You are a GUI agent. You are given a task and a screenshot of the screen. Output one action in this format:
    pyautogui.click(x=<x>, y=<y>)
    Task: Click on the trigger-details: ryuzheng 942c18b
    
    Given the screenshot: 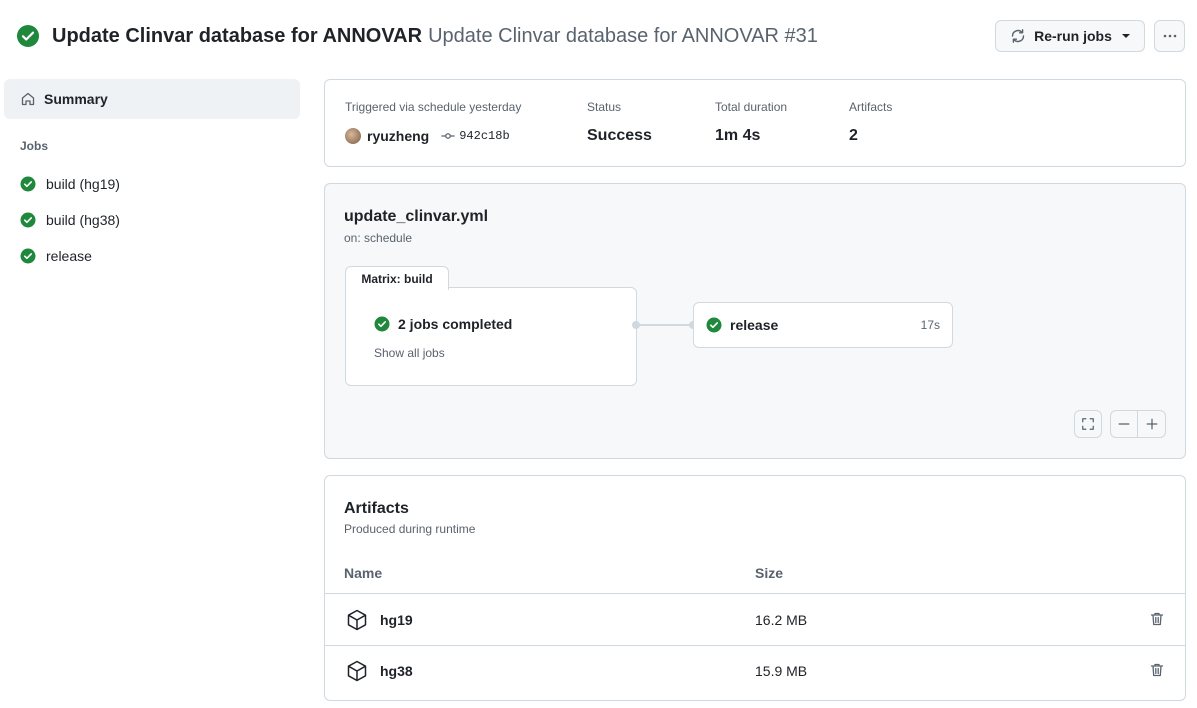 What is the action you would take?
    pyautogui.click(x=438, y=136)
    